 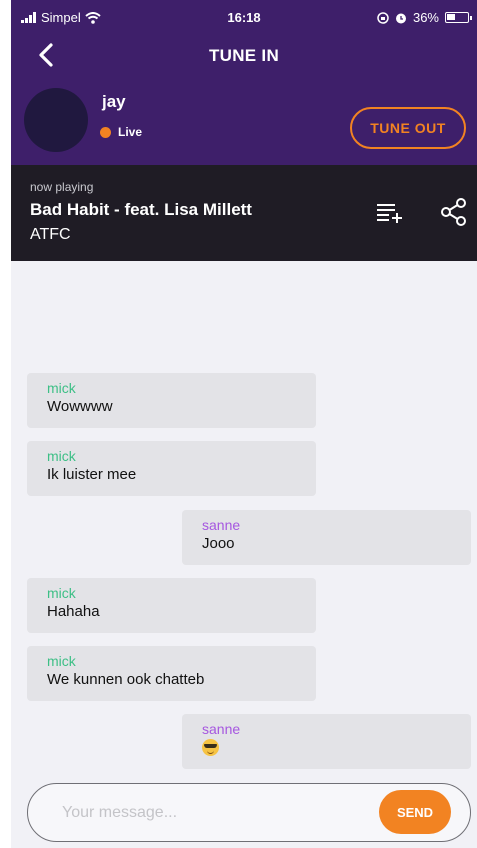 I want to click on chat-message: mick We kunnen ook chatteb, so click(x=171, y=673).